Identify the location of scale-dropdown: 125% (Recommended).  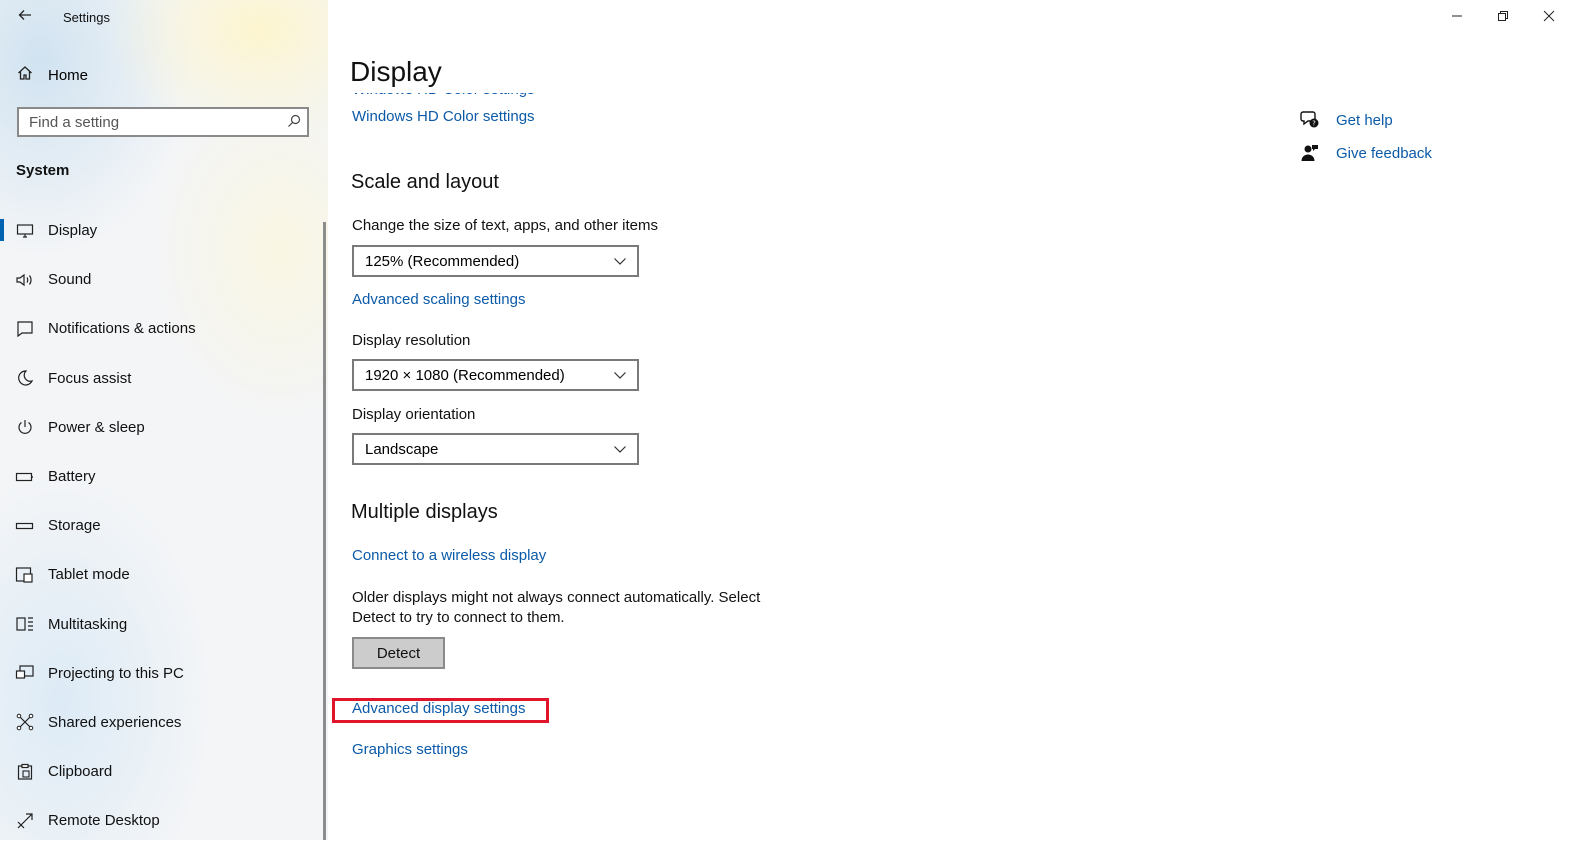
(495, 261).